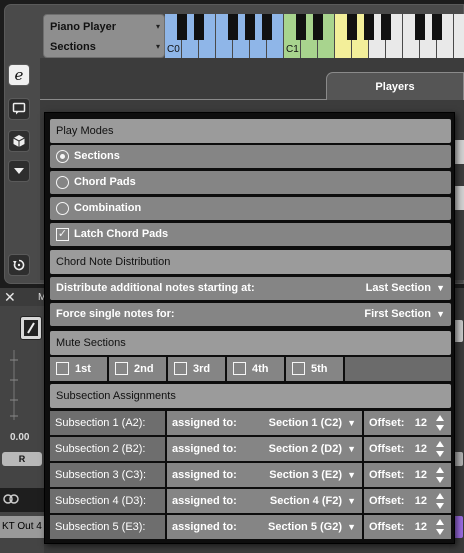 This screenshot has height=553, width=464. I want to click on section-assign-dropdown: assigned to: Section 1 (C2) ▼, so click(264, 423).